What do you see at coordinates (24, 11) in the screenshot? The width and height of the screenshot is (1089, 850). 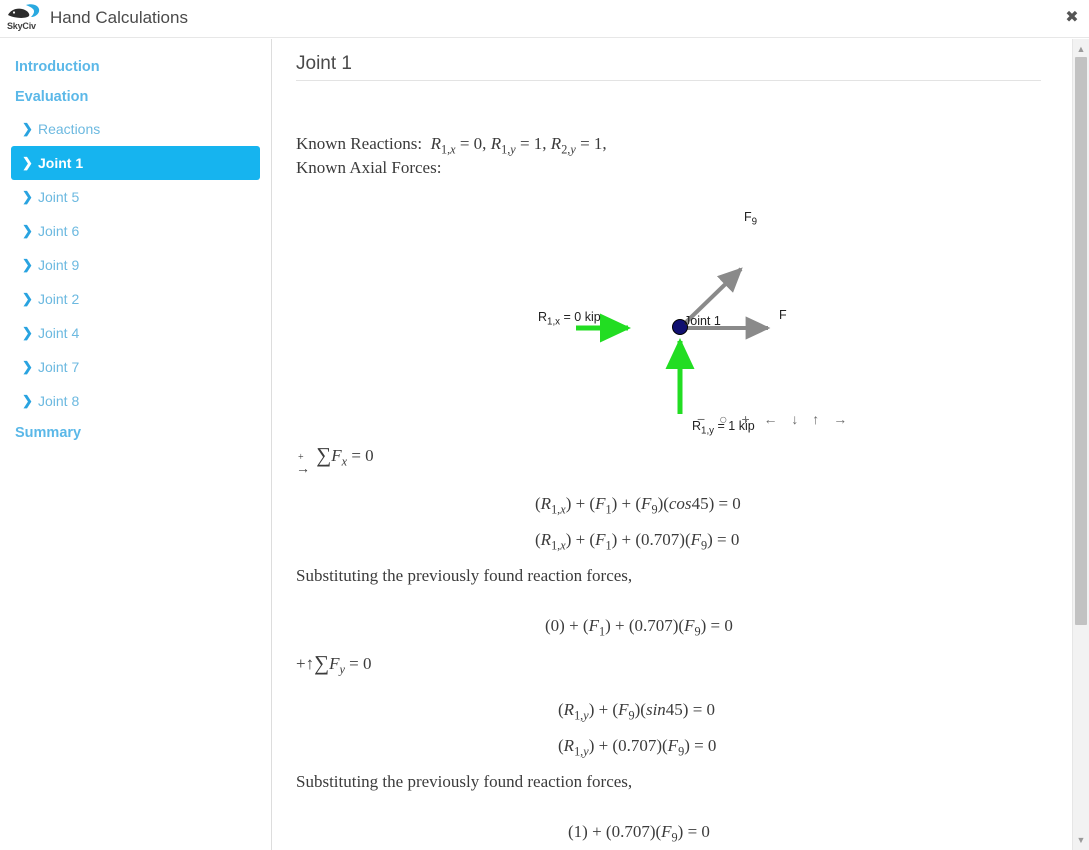 I see `skyciv-logo-mark` at bounding box center [24, 11].